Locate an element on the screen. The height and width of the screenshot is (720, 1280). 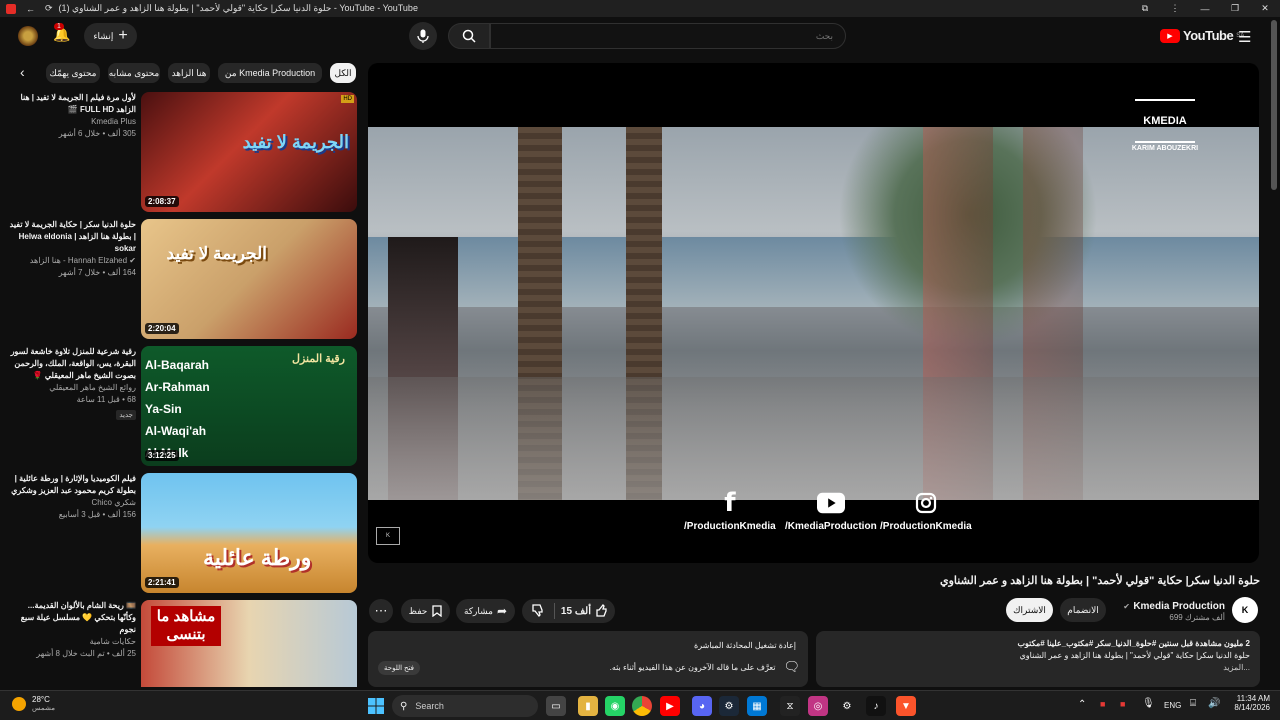
plus-icon: + is located at coordinates (123, 35).